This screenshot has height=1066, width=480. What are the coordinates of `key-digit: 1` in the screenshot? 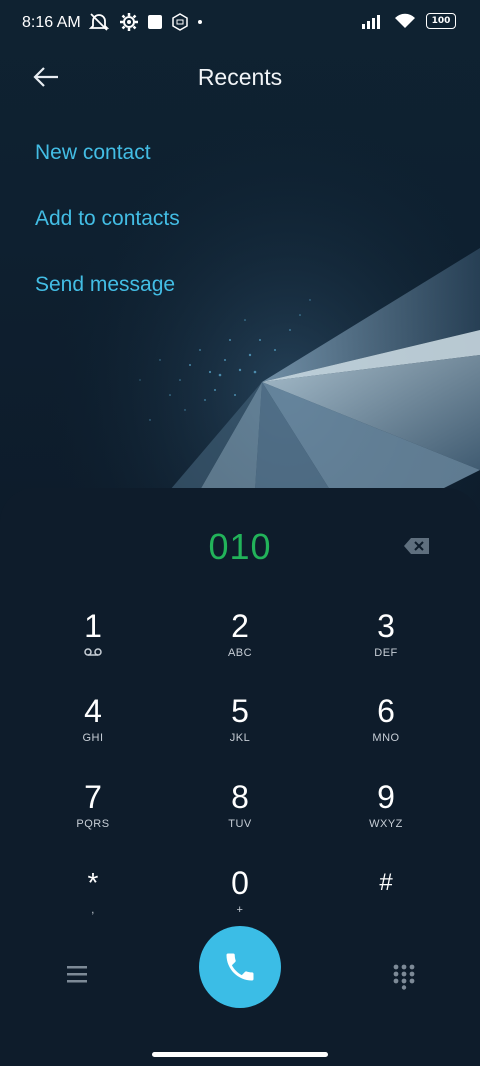 It's located at (93, 626).